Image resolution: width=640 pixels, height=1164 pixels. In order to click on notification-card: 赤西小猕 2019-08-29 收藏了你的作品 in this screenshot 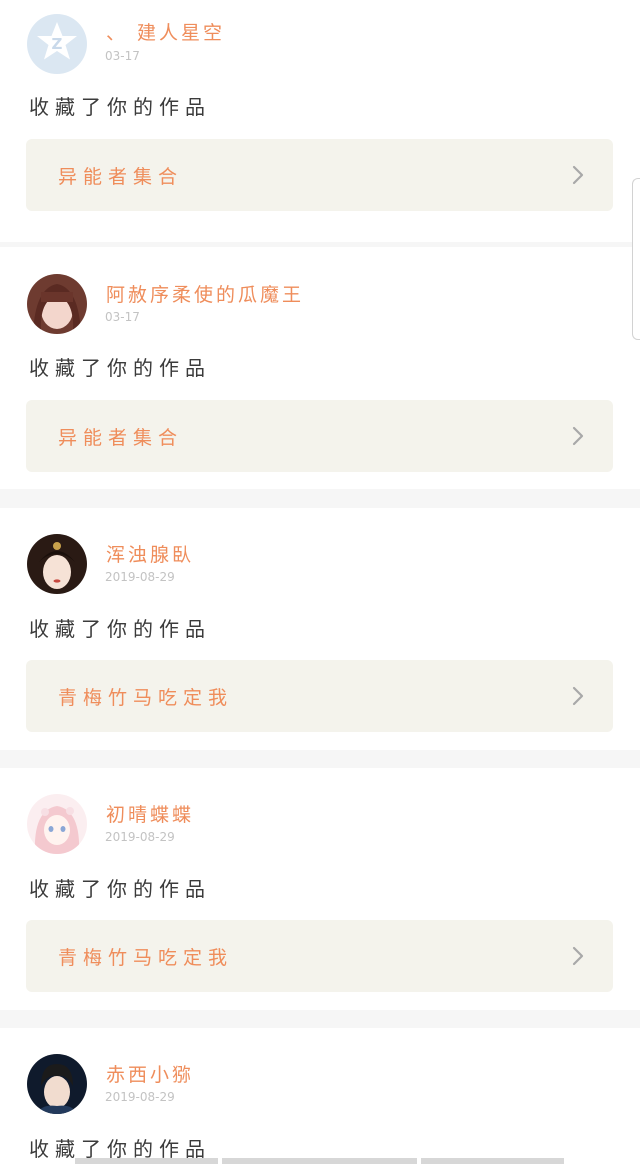, I will do `click(320, 1096)`.